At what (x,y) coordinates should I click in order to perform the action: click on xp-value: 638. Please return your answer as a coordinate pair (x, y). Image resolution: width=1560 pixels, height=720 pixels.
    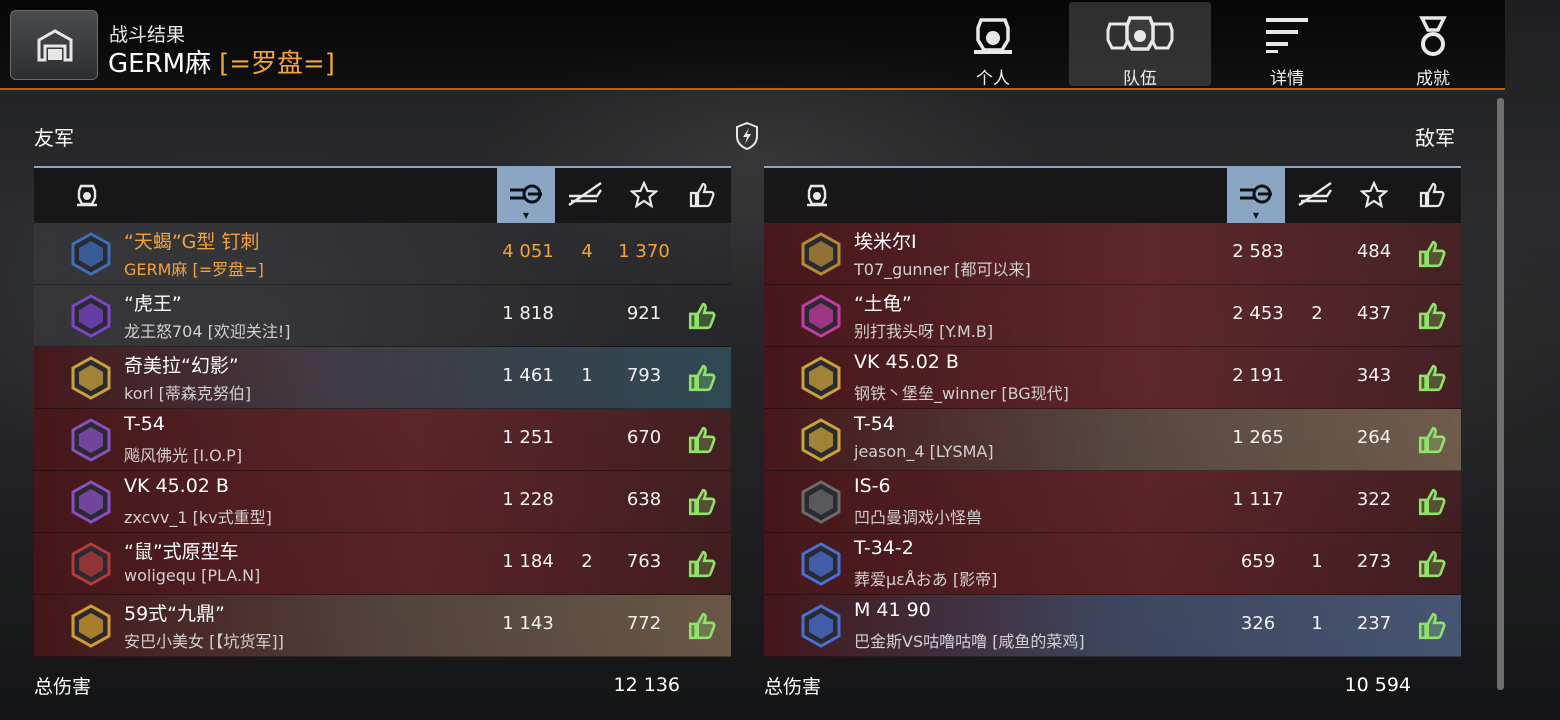
    Looking at the image, I should click on (644, 499).